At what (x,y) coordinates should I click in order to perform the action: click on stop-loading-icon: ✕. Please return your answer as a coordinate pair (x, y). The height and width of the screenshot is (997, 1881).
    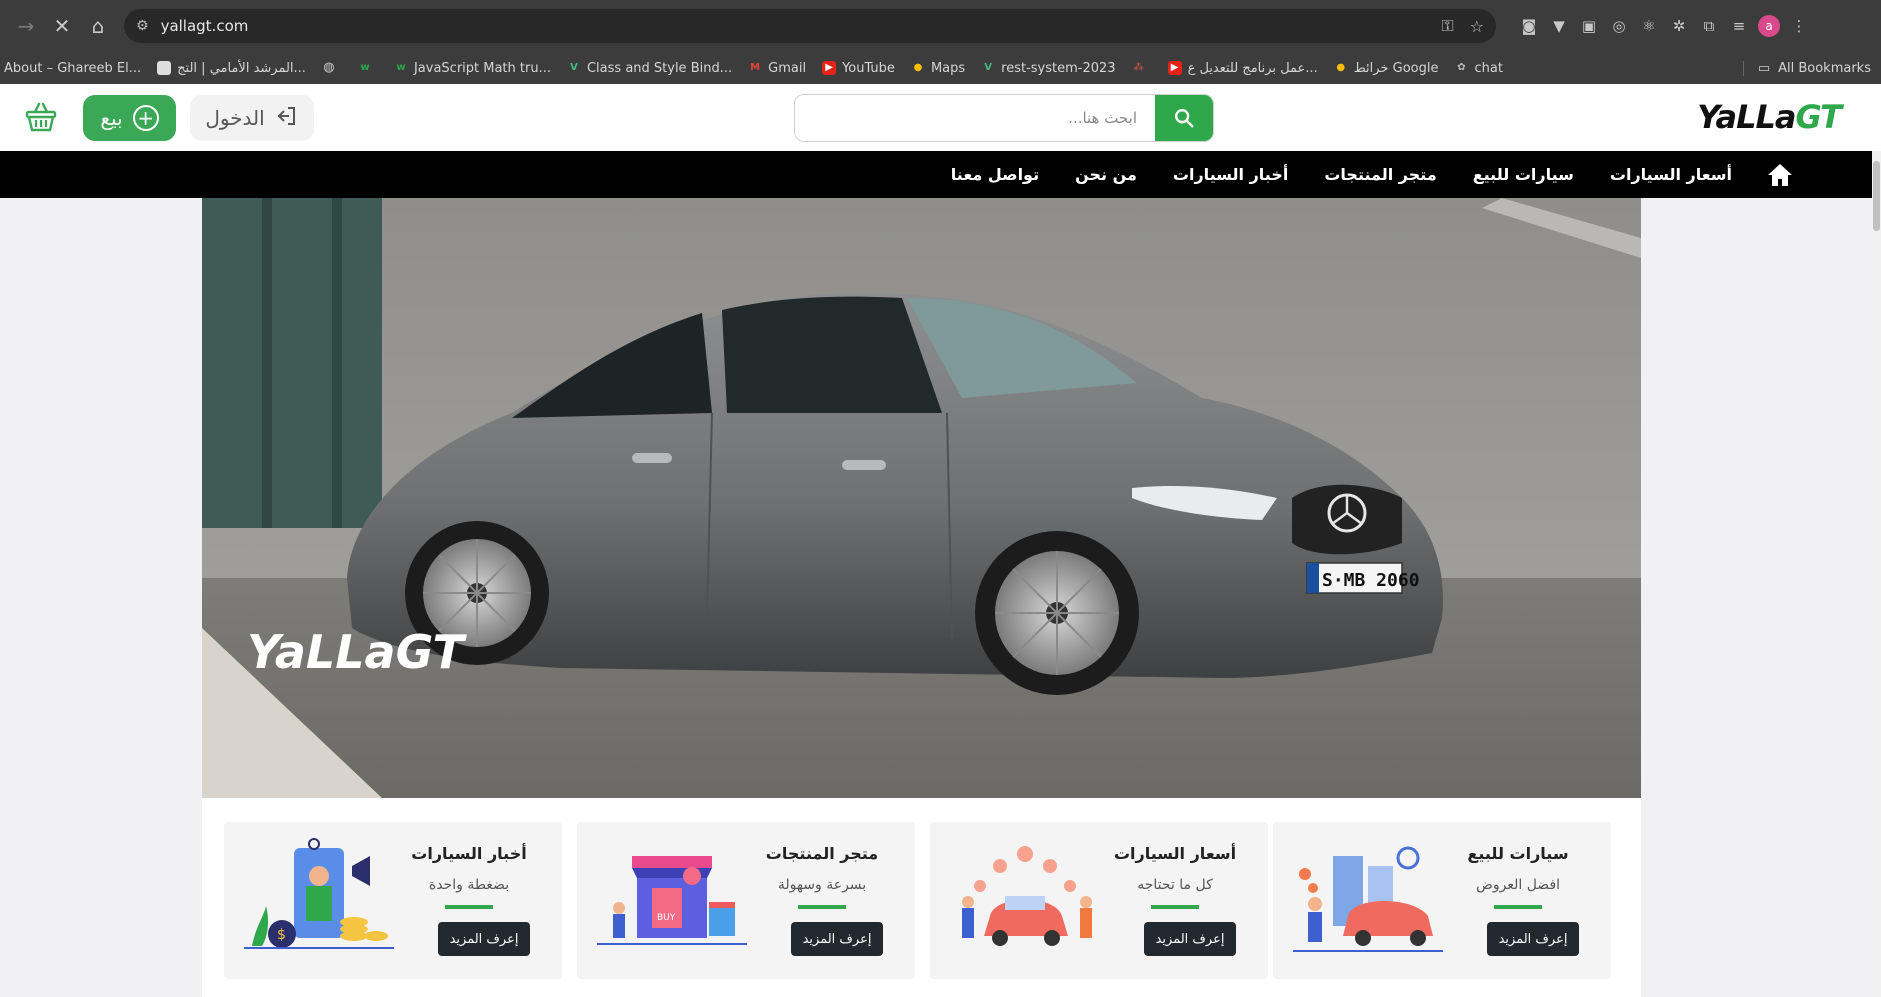
    Looking at the image, I should click on (62, 26).